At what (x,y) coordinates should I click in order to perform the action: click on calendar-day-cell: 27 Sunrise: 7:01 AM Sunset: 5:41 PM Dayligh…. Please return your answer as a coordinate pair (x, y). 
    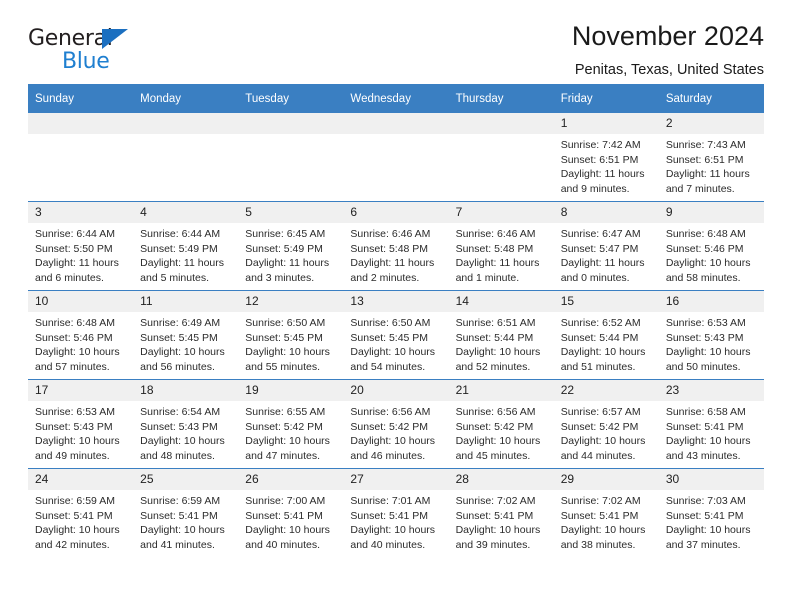
    Looking at the image, I should click on (396, 512).